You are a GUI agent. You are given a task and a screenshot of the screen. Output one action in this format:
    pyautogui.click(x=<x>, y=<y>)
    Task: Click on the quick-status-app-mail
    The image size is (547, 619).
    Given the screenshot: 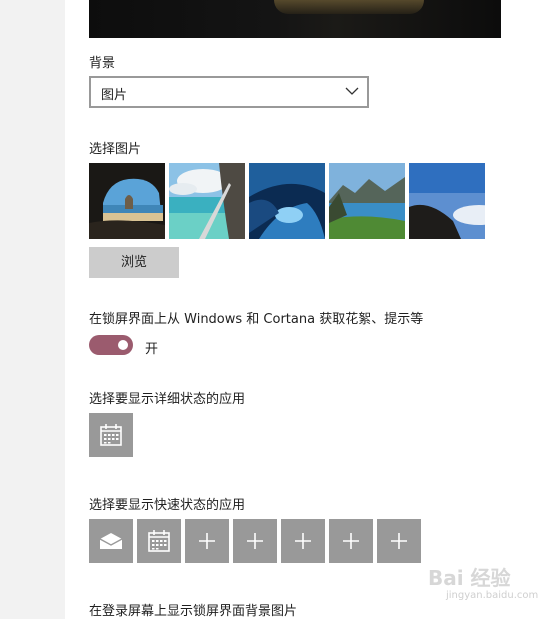 What is the action you would take?
    pyautogui.click(x=111, y=541)
    